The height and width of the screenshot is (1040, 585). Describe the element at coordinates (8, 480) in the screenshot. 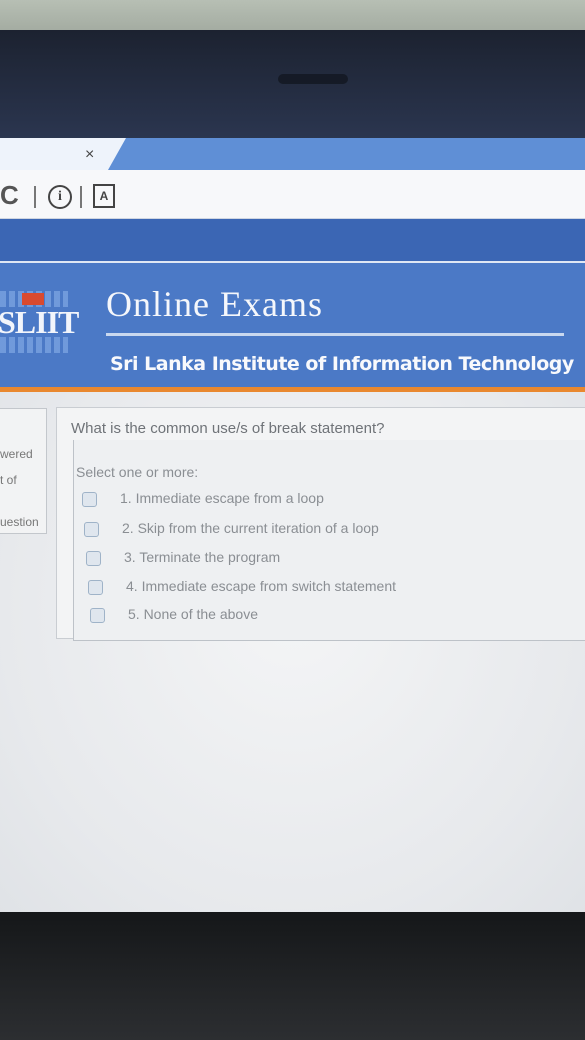

I see `marks-text: t of` at that location.